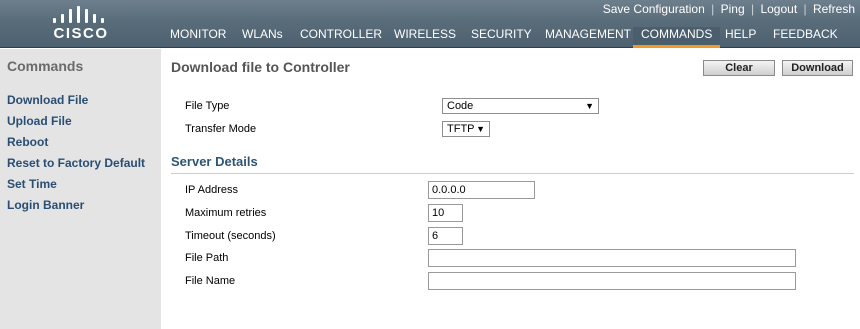 This screenshot has width=860, height=329. Describe the element at coordinates (262, 37) in the screenshot. I see `tab-wlans: WLANs` at that location.